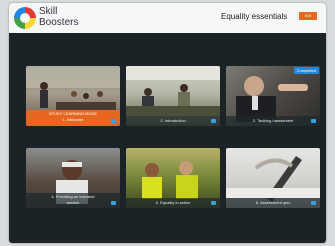  I want to click on logo-line-1: Skill, so click(48, 11).